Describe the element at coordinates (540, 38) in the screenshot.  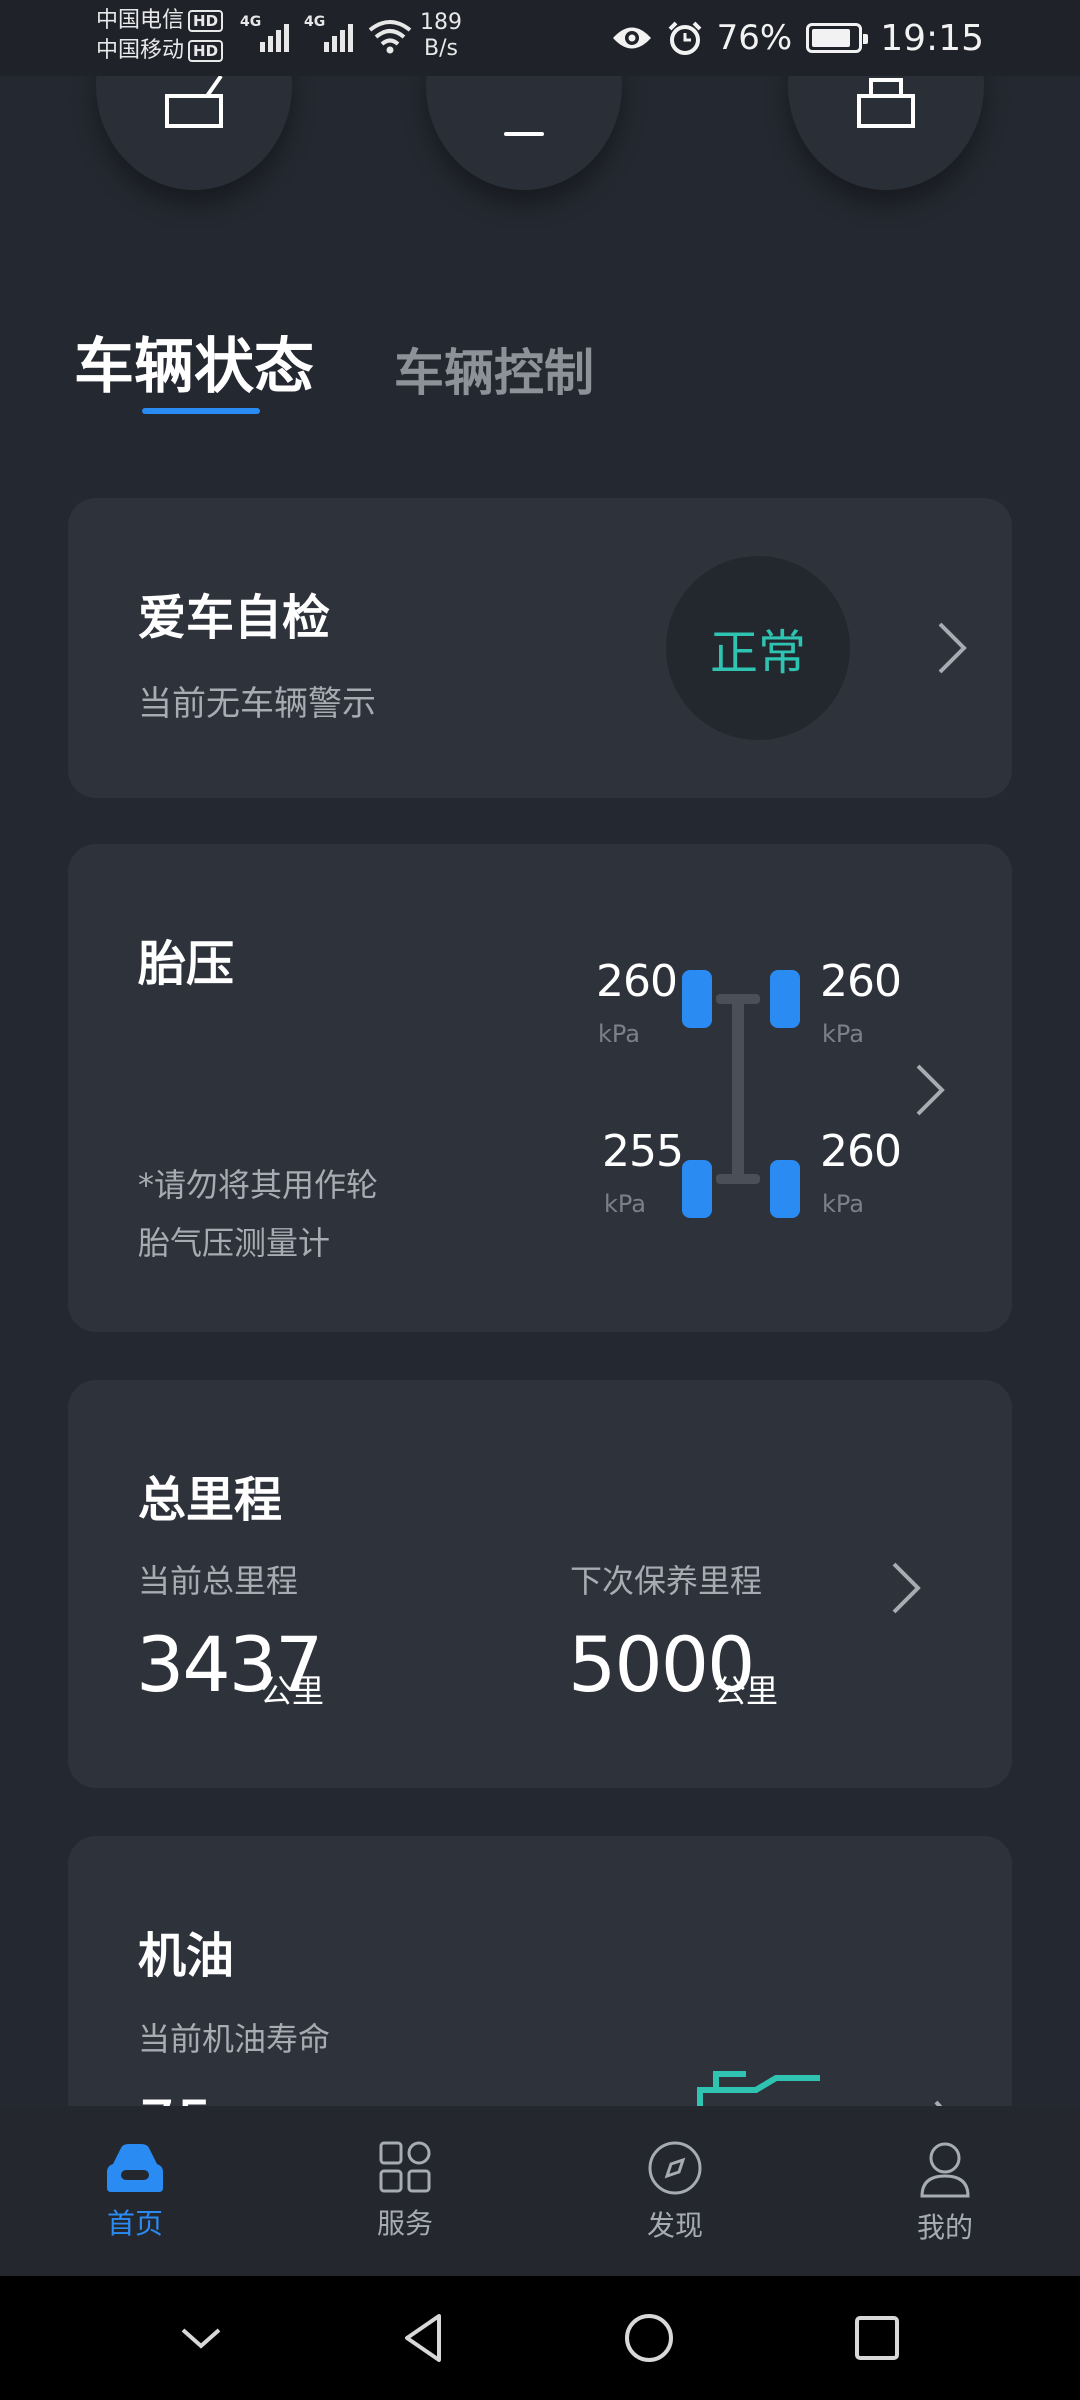
I see `status-bar: 中国电信 HD 中国移动 HD 4G 4G 189 B/s 76% 19:15` at that location.